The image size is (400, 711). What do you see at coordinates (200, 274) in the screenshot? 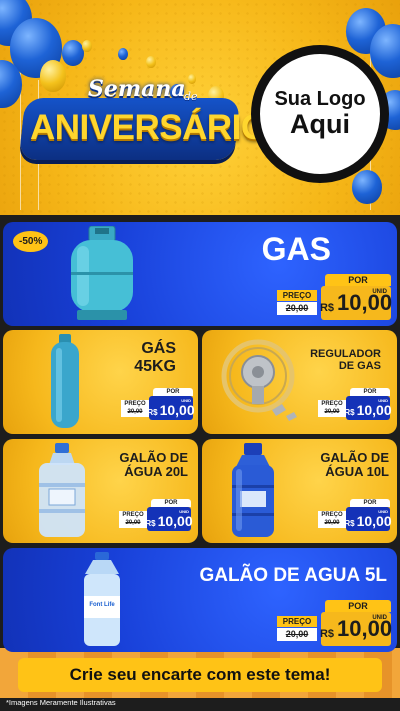
I see `product-card-gas: -50% GAS POR PREÇO 20,00 R$ 10,00 UNID` at bounding box center [200, 274].